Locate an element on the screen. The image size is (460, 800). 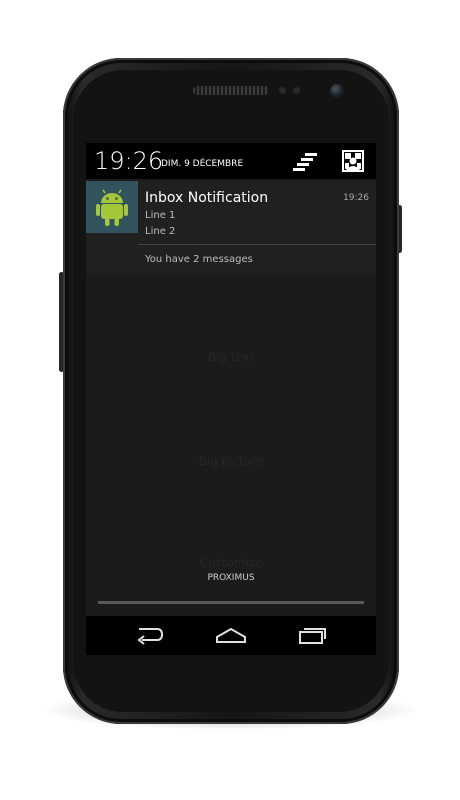
quick-settings-icon is located at coordinates (305, 162).